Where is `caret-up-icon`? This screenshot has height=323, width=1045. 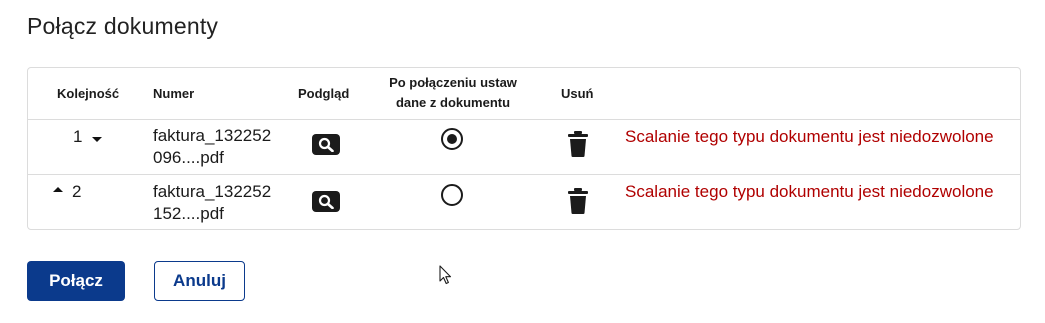 caret-up-icon is located at coordinates (58, 189).